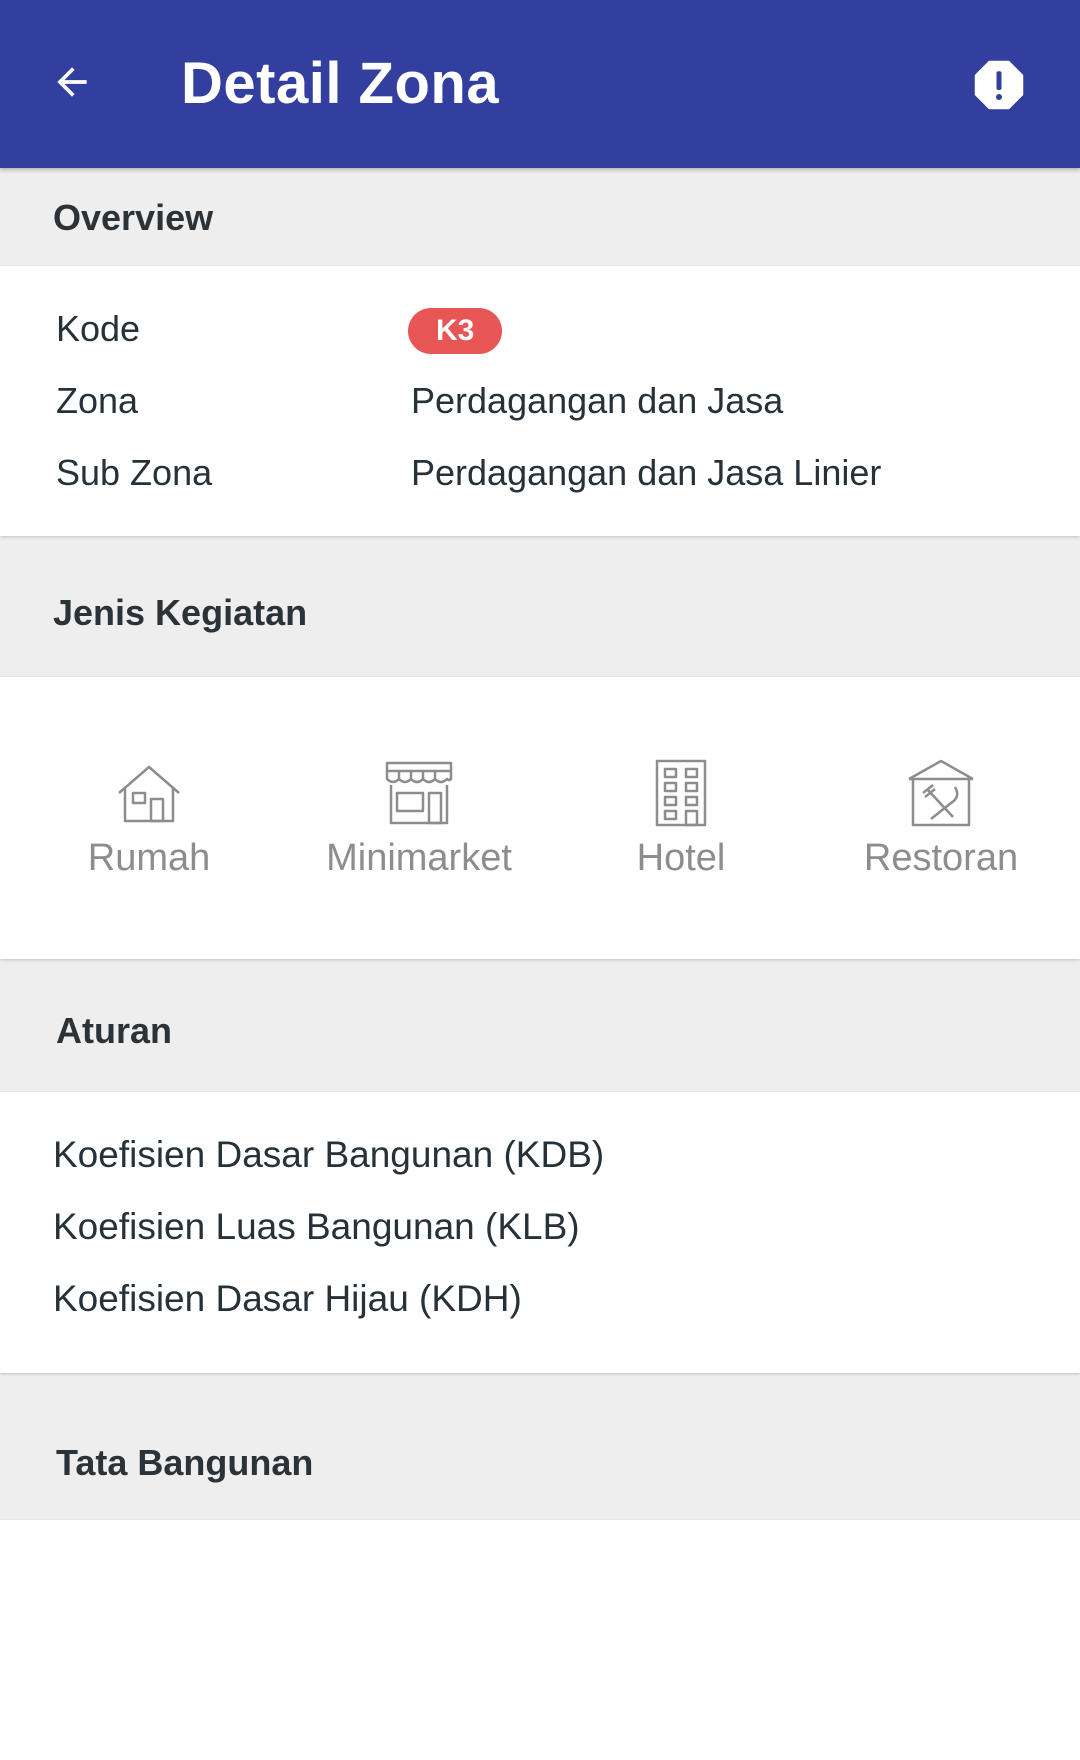 The image size is (1080, 1760). Describe the element at coordinates (98, 328) in the screenshot. I see `kode-label: Kode` at that location.